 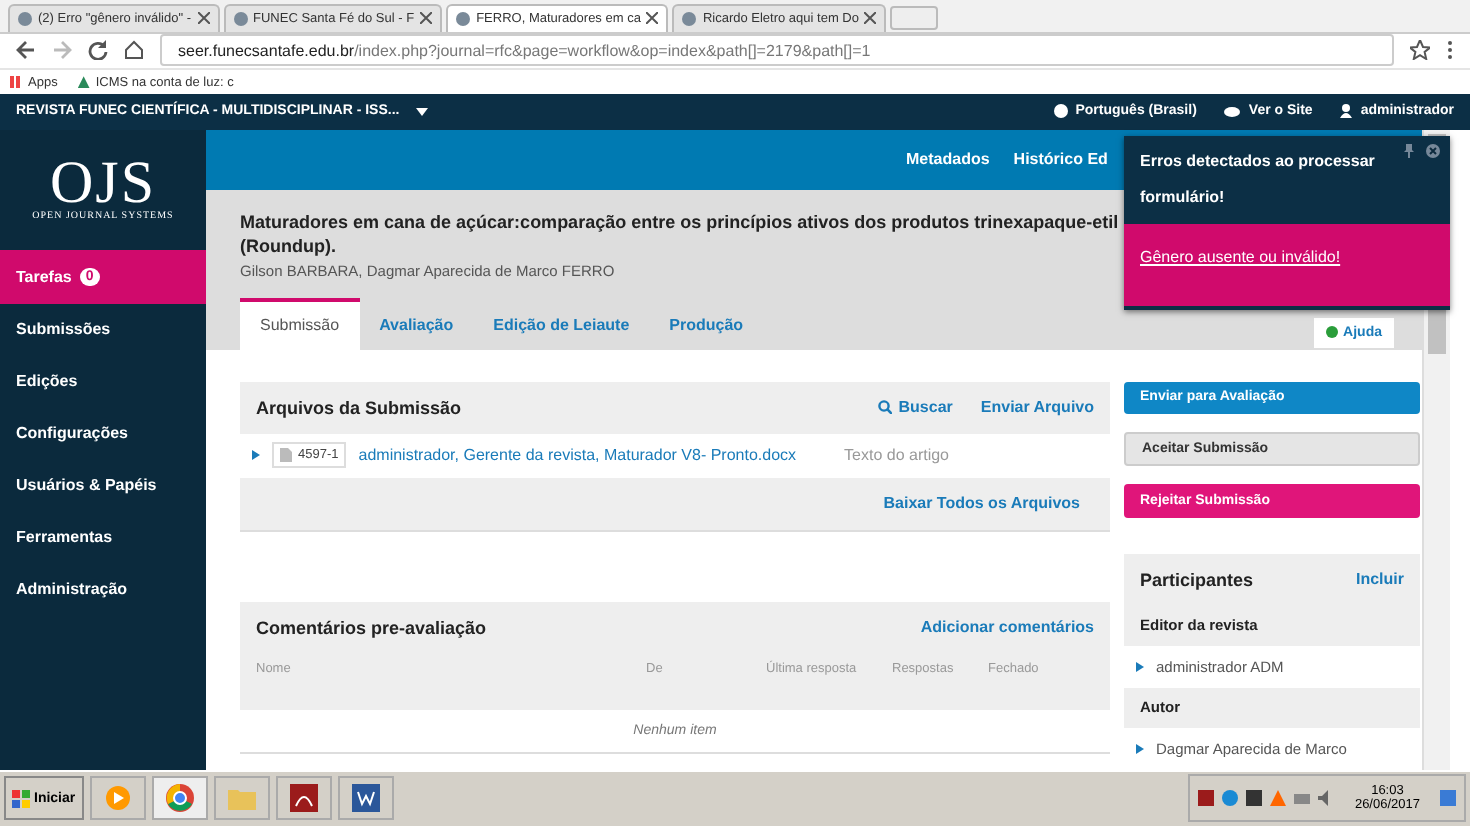 I want to click on menu-icon, so click(x=1450, y=50).